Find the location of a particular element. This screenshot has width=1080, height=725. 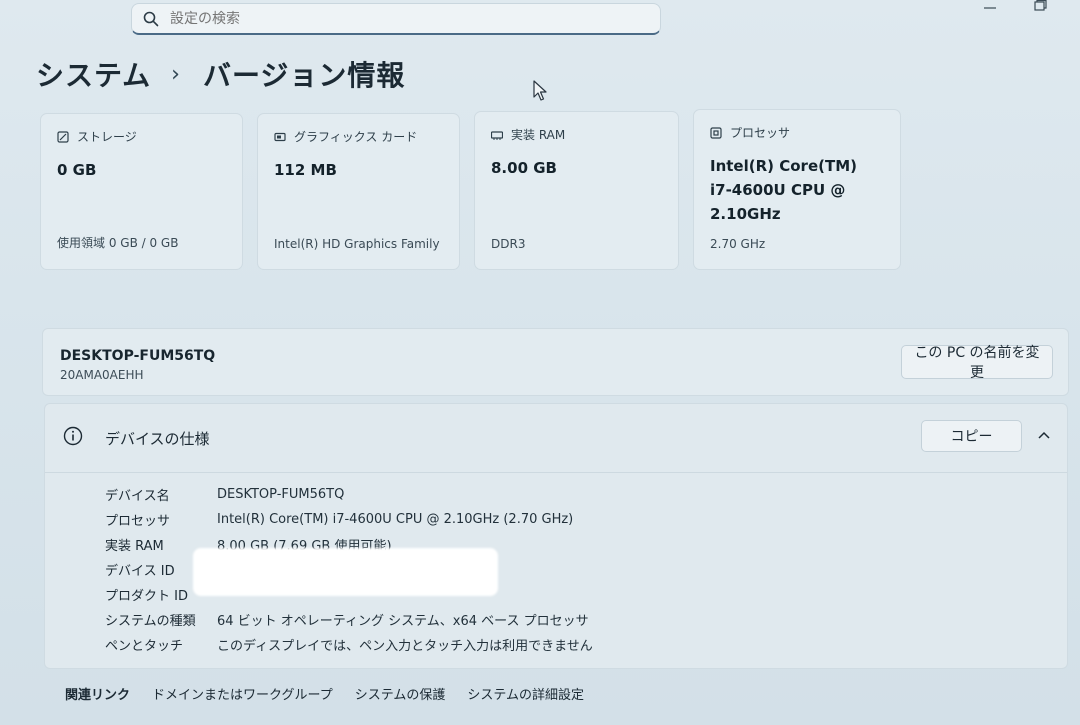

spec-row-pen-touch: ペンとタッチ このディスプレイでは、ペン入力とタッチ入力は利用できません is located at coordinates (349, 644).